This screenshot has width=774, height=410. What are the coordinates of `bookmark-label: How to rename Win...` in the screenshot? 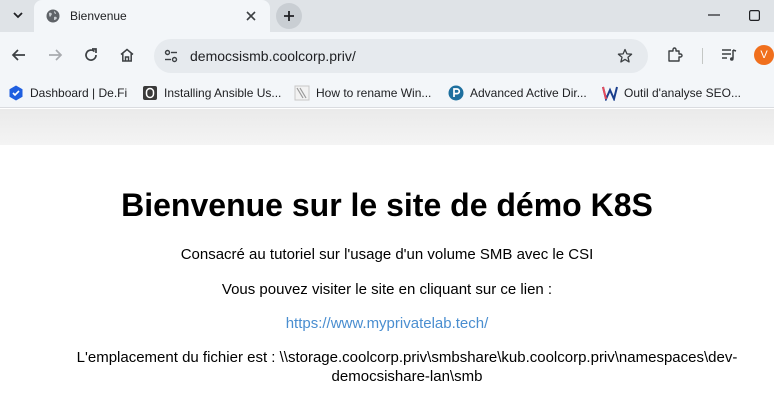 It's located at (374, 93).